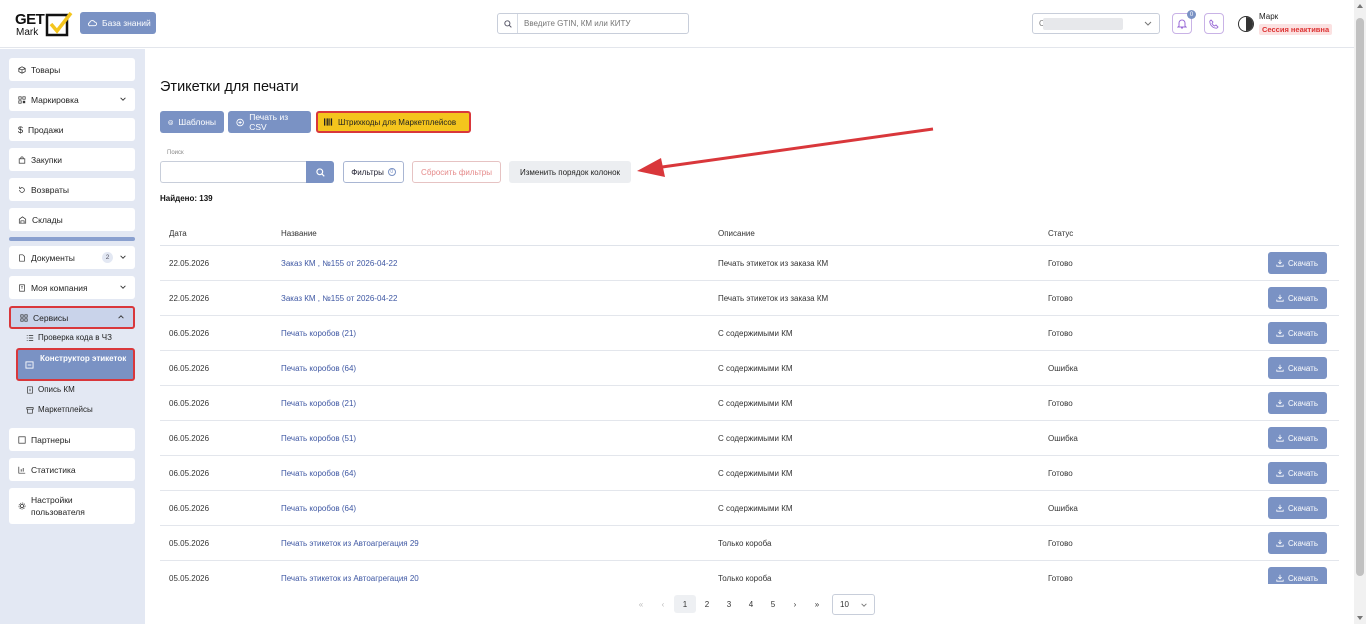 This screenshot has width=1366, height=624. What do you see at coordinates (1360, 6) in the screenshot?
I see `scroll-up-arrow` at bounding box center [1360, 6].